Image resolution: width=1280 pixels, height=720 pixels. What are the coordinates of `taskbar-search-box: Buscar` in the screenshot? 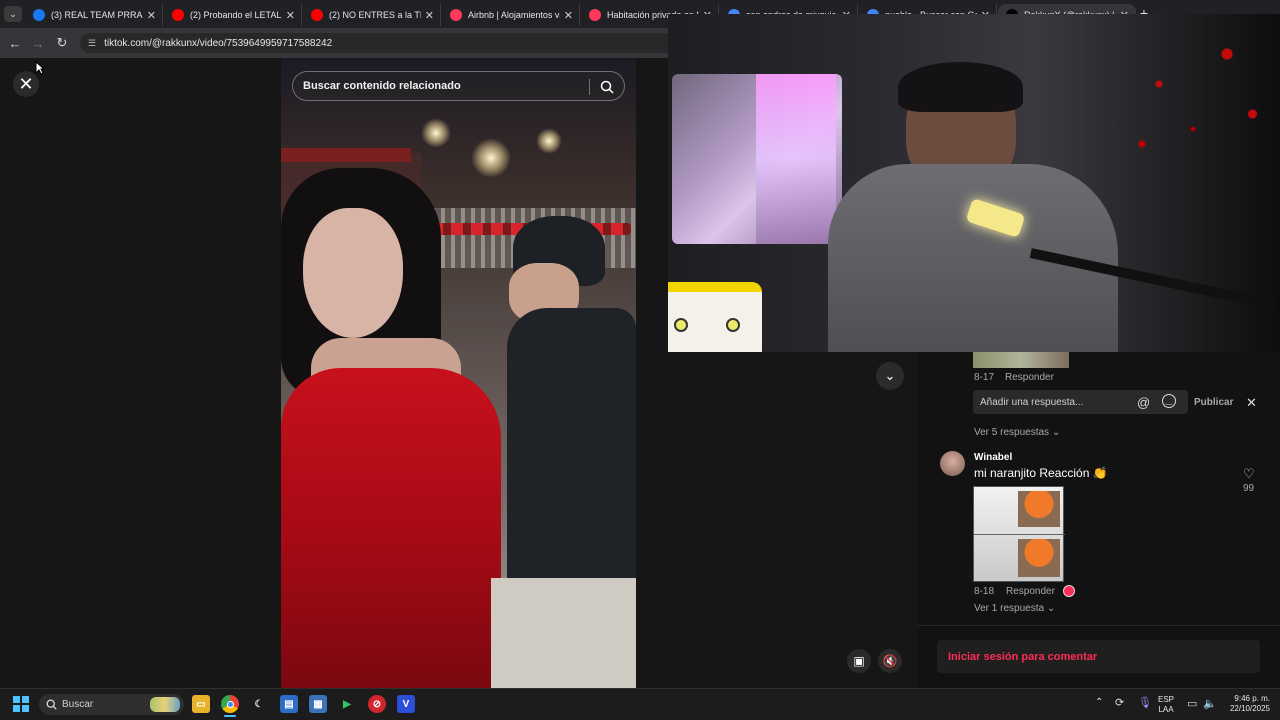 It's located at (111, 704).